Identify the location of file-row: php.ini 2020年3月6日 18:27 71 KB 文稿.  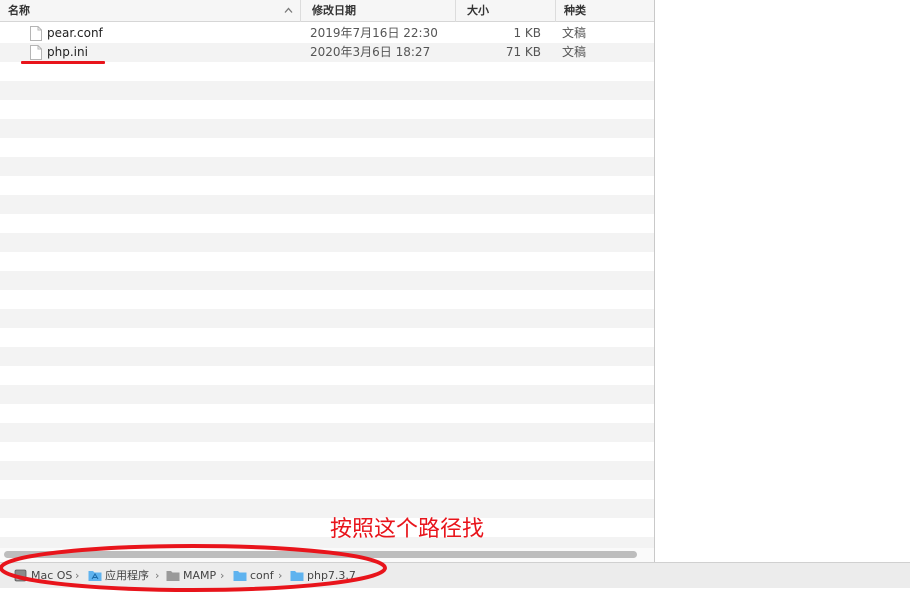
(327, 52).